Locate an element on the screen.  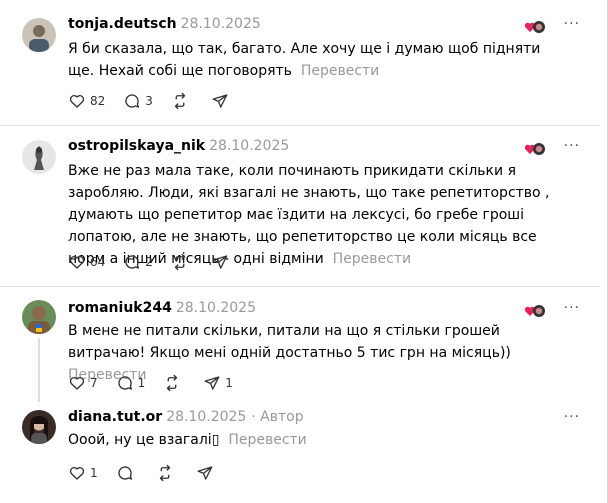
like-count: 82 is located at coordinates (98, 101).